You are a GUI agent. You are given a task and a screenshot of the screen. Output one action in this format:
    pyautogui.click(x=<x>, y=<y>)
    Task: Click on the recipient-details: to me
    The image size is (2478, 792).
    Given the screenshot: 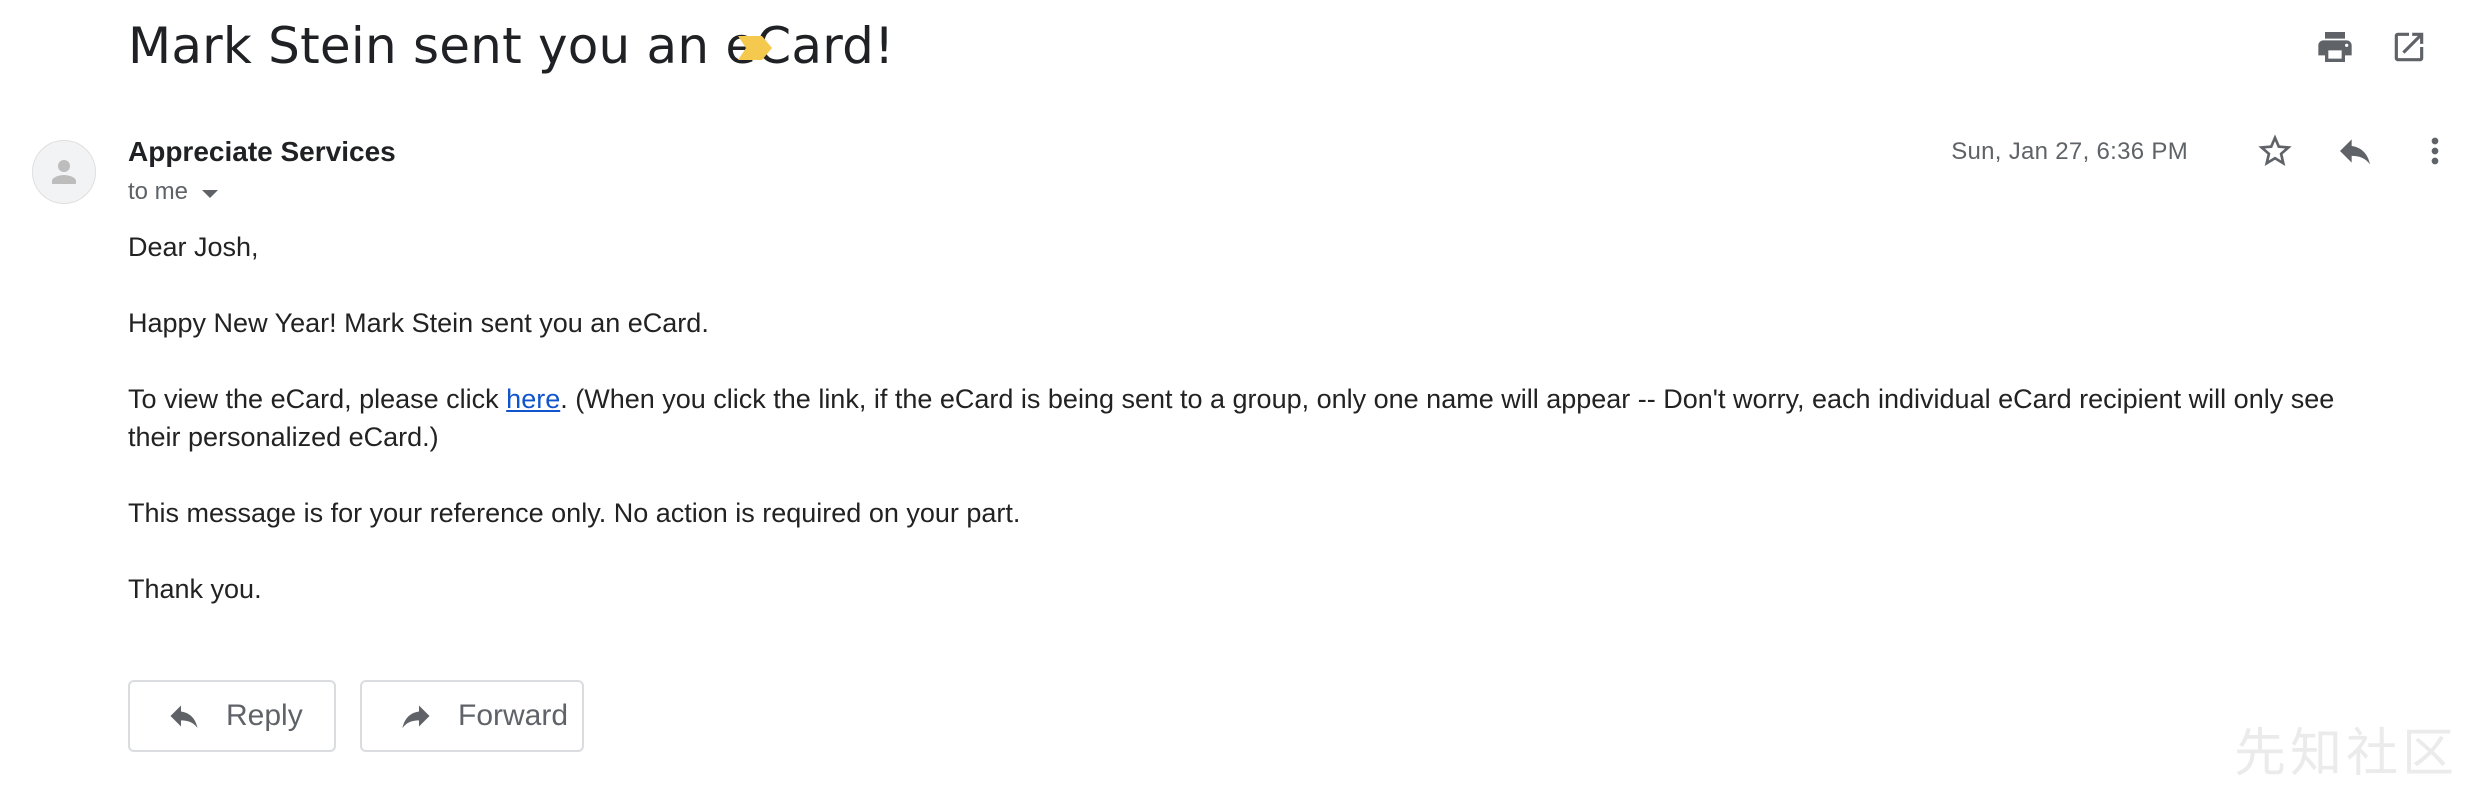 What is the action you would take?
    pyautogui.click(x=173, y=192)
    